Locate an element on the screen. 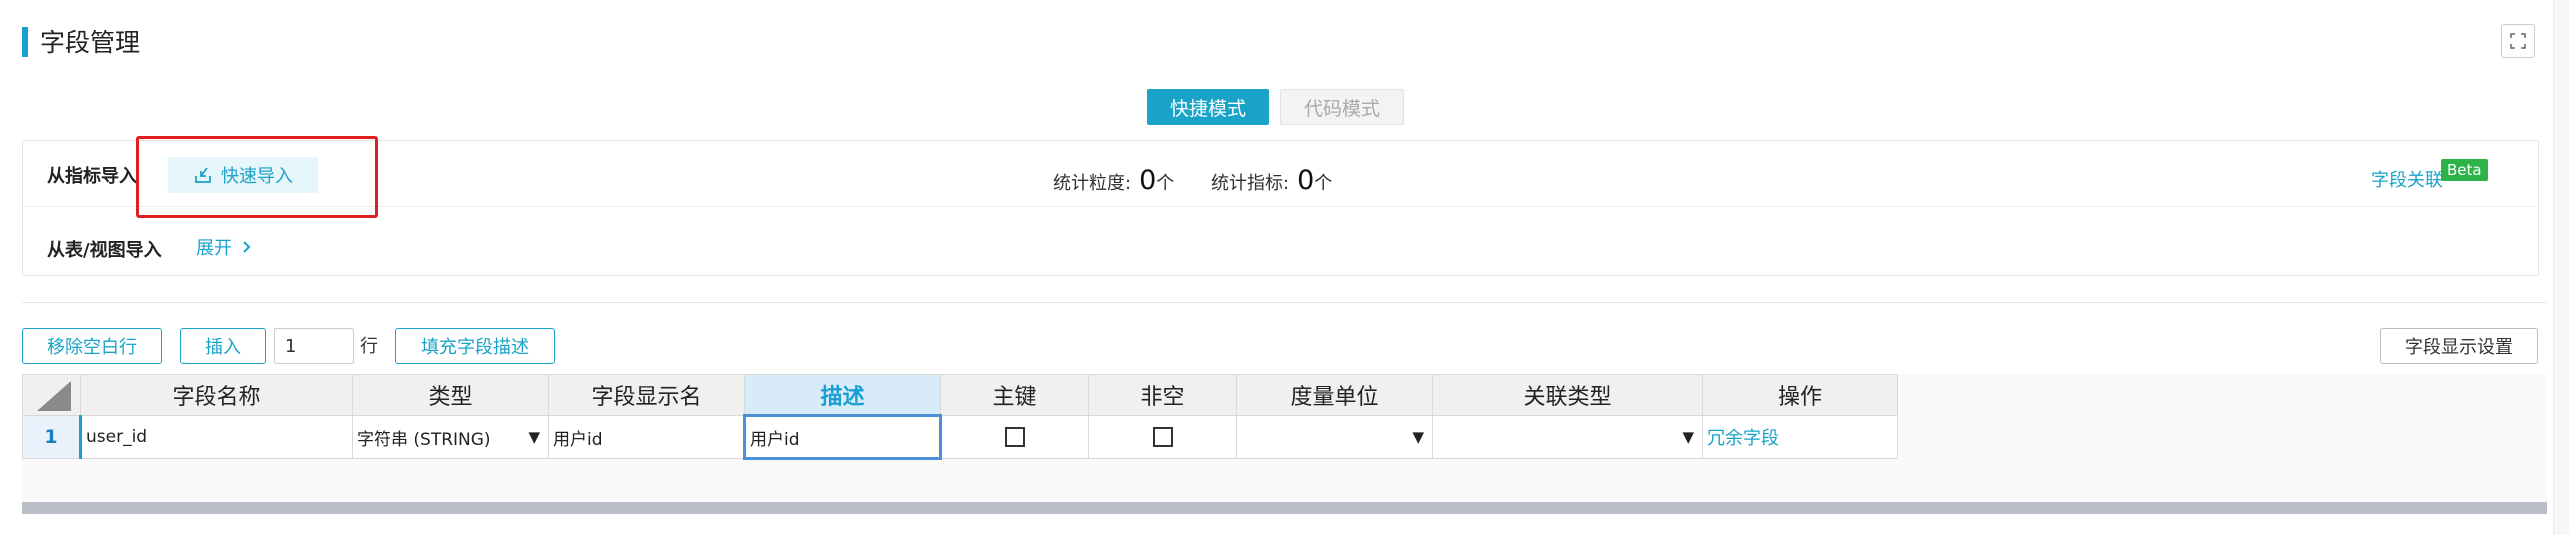 The width and height of the screenshot is (2569, 535). highlight-box is located at coordinates (257, 177).